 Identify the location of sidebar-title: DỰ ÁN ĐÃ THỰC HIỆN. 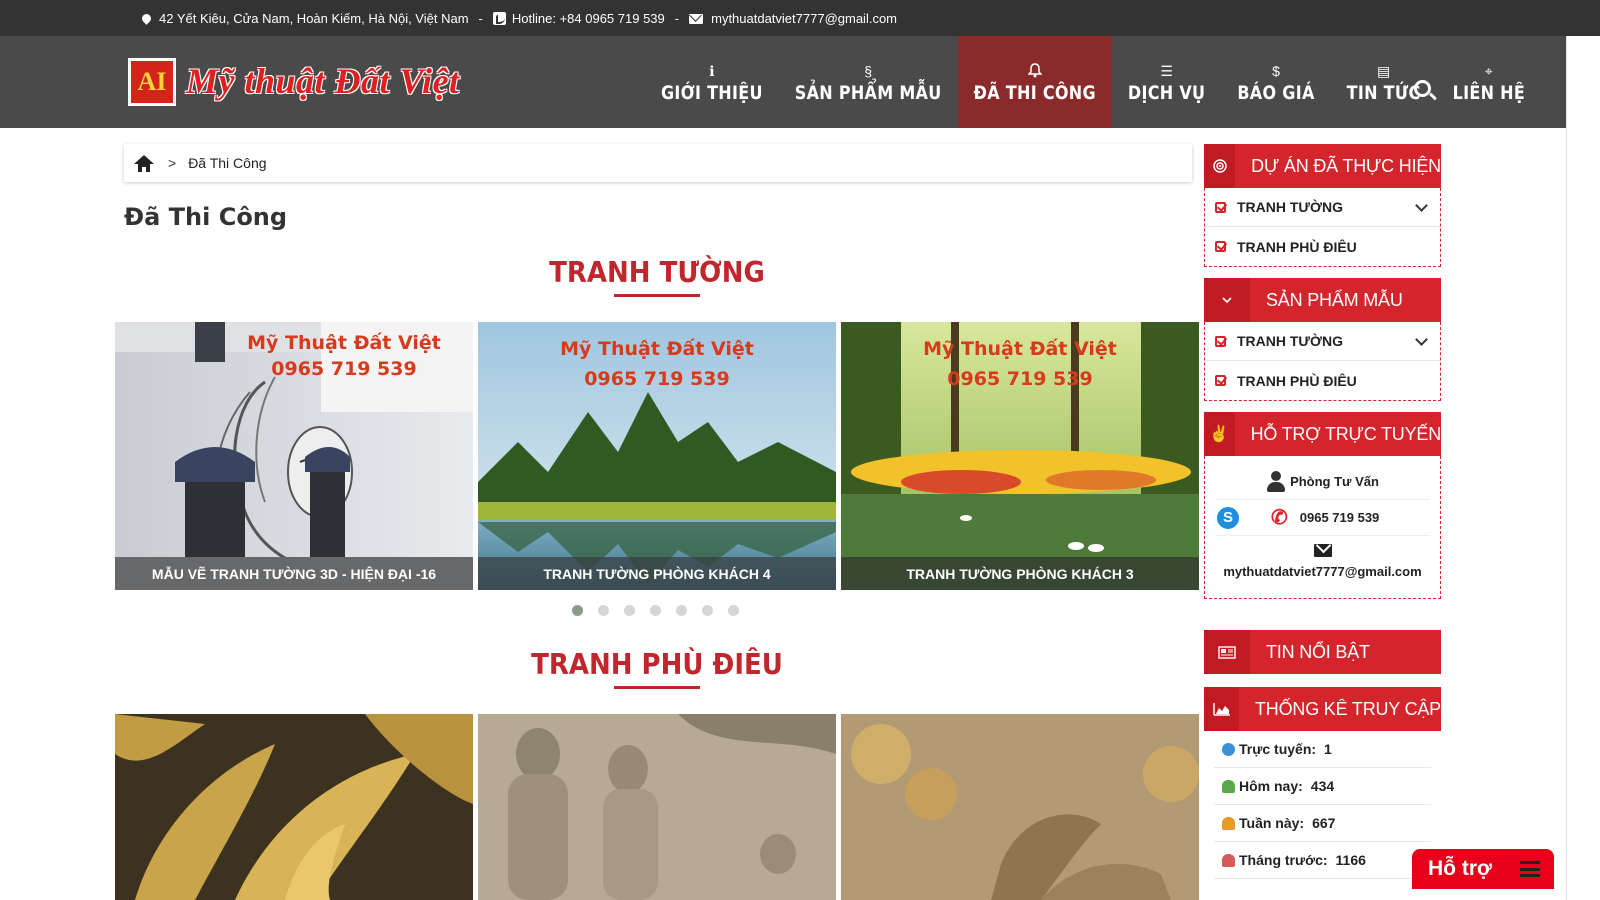
(1346, 165).